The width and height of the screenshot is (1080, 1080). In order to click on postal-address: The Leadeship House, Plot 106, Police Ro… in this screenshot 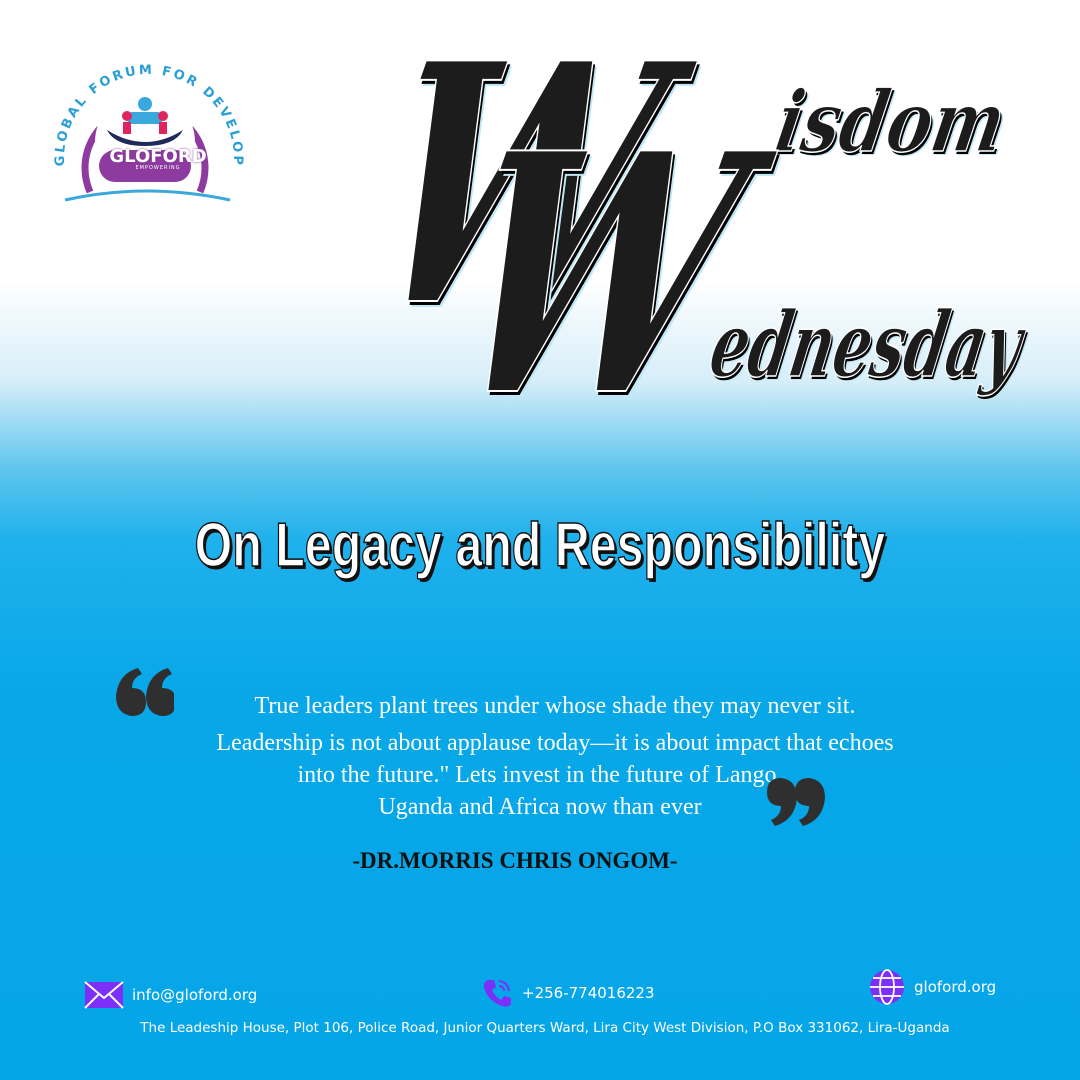, I will do `click(545, 1028)`.